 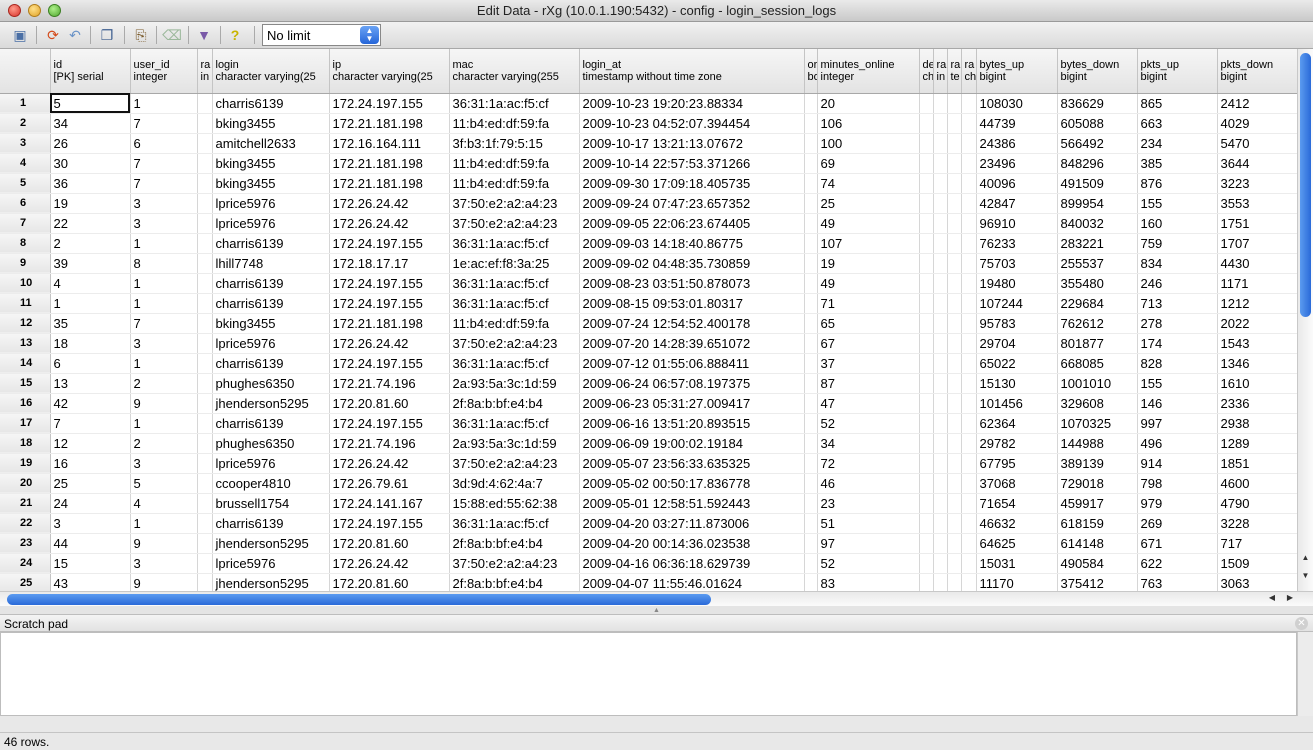 What do you see at coordinates (1097, 123) in the screenshot?
I see `table-cell: 605088` at bounding box center [1097, 123].